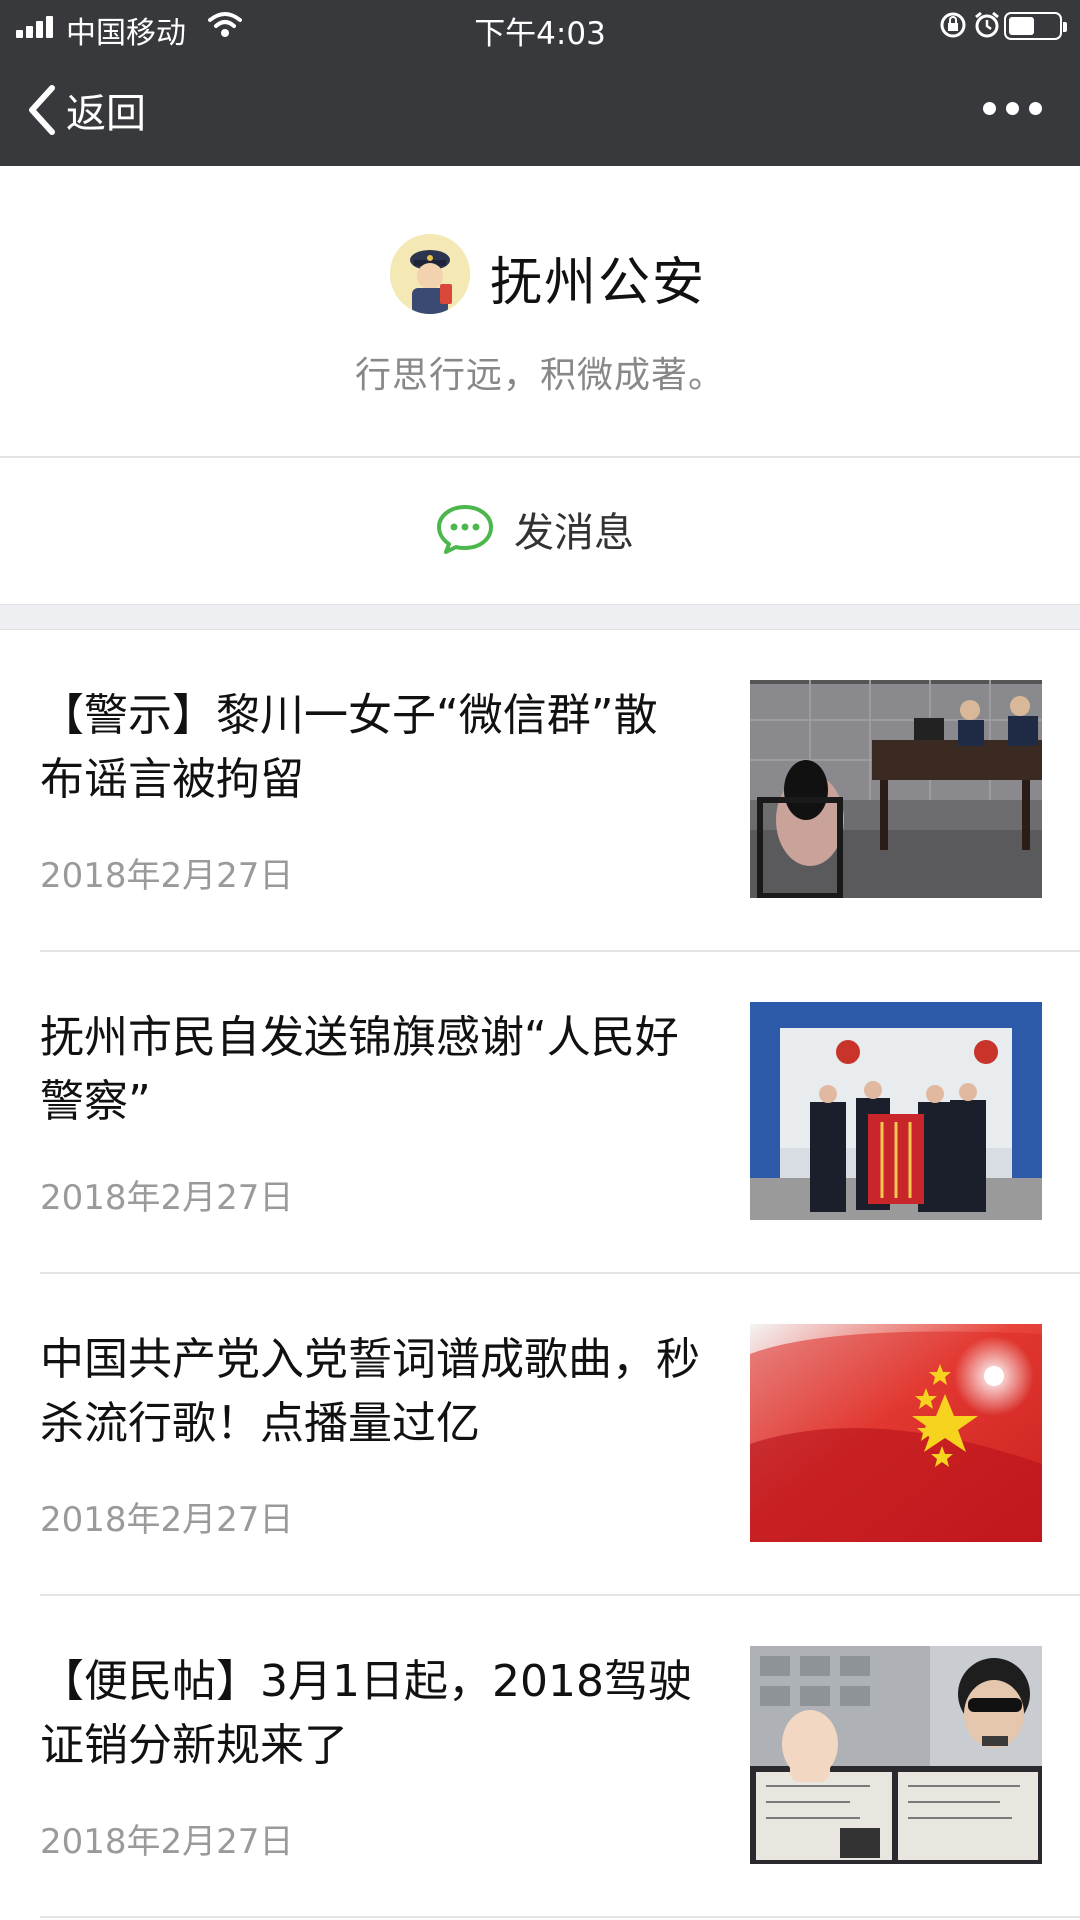  Describe the element at coordinates (465, 529) in the screenshot. I see `chat-bubble-icon` at that location.